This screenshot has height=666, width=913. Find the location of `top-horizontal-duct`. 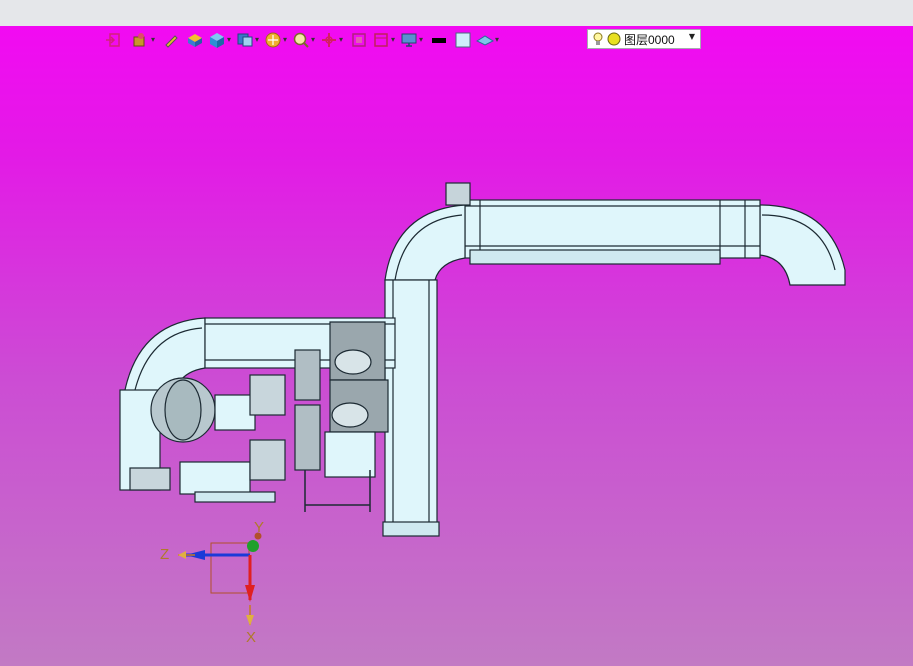

top-horizontal-duct is located at coordinates (612, 229).